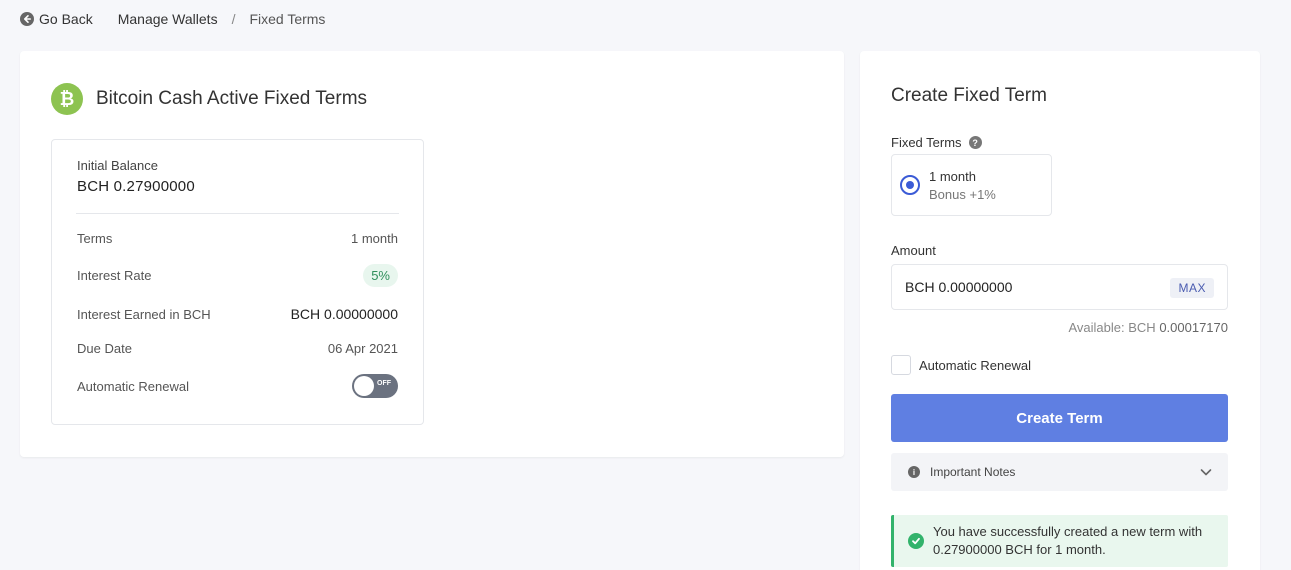 This screenshot has height=570, width=1291. I want to click on toggle-state-label: OFF, so click(384, 383).